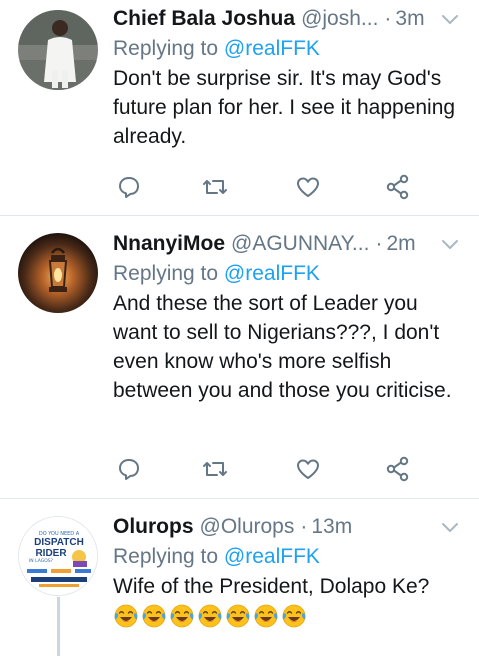  What do you see at coordinates (51, 553) in the screenshot?
I see `avatar-poster-line3: RIDER` at bounding box center [51, 553].